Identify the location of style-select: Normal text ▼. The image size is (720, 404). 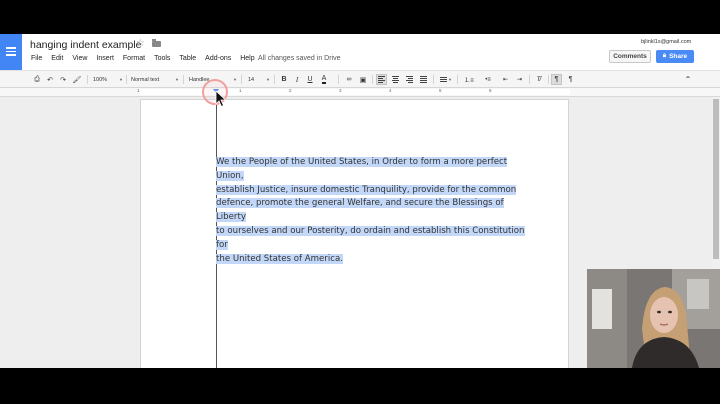
(155, 79).